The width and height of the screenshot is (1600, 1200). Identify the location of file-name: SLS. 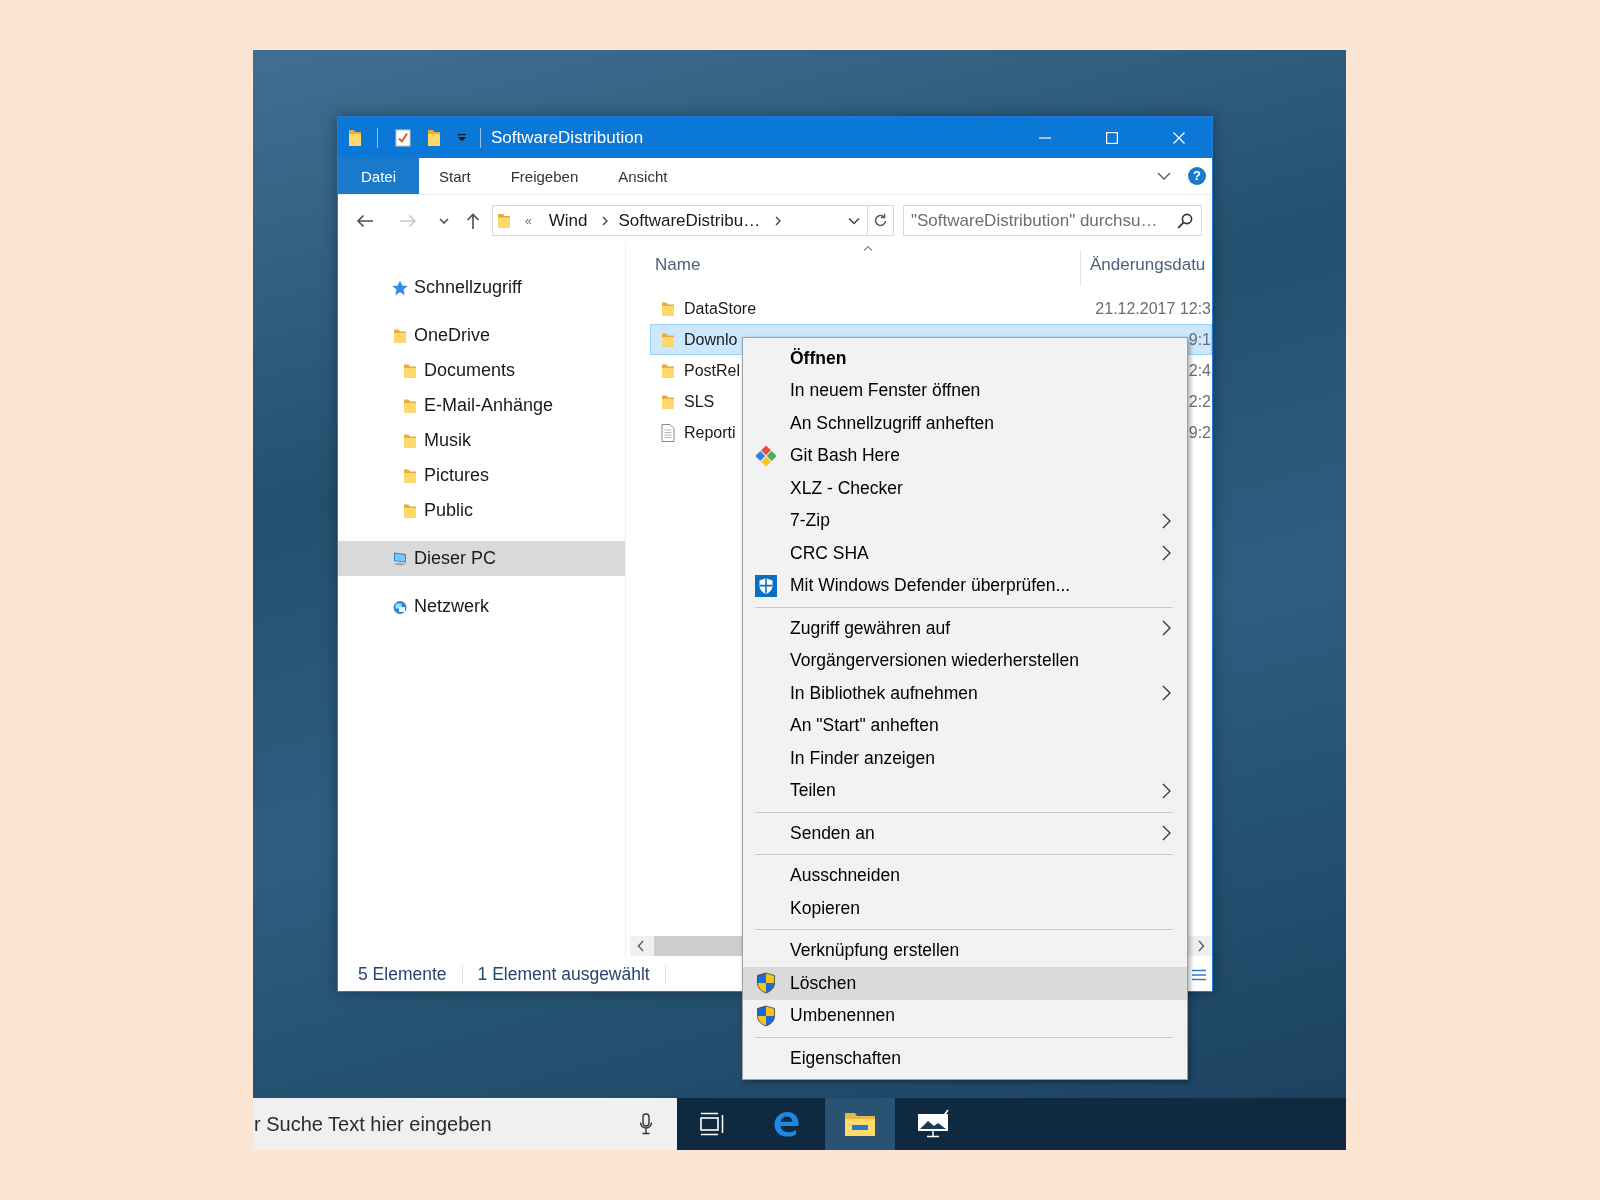
(699, 401).